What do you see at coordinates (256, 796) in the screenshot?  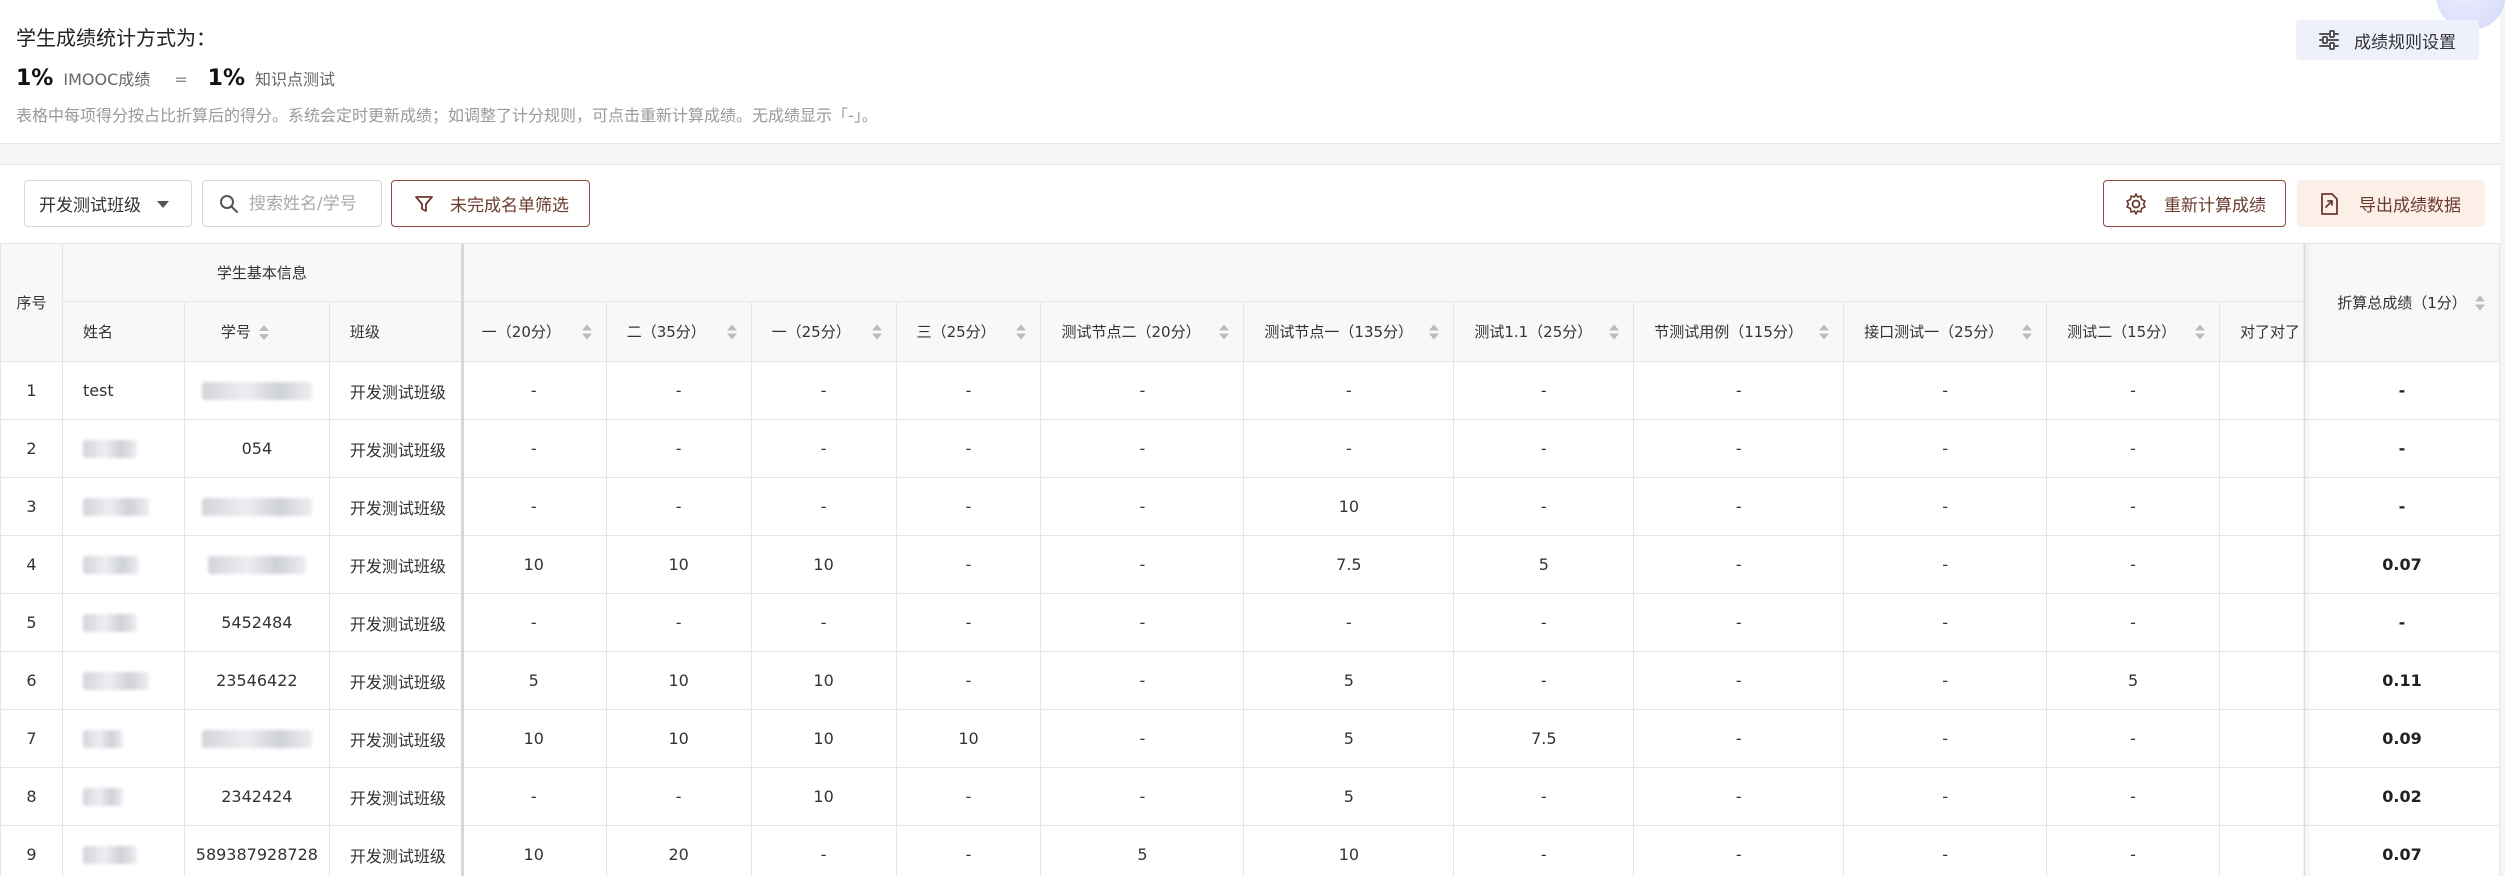 I see `student-id: 2342424` at bounding box center [256, 796].